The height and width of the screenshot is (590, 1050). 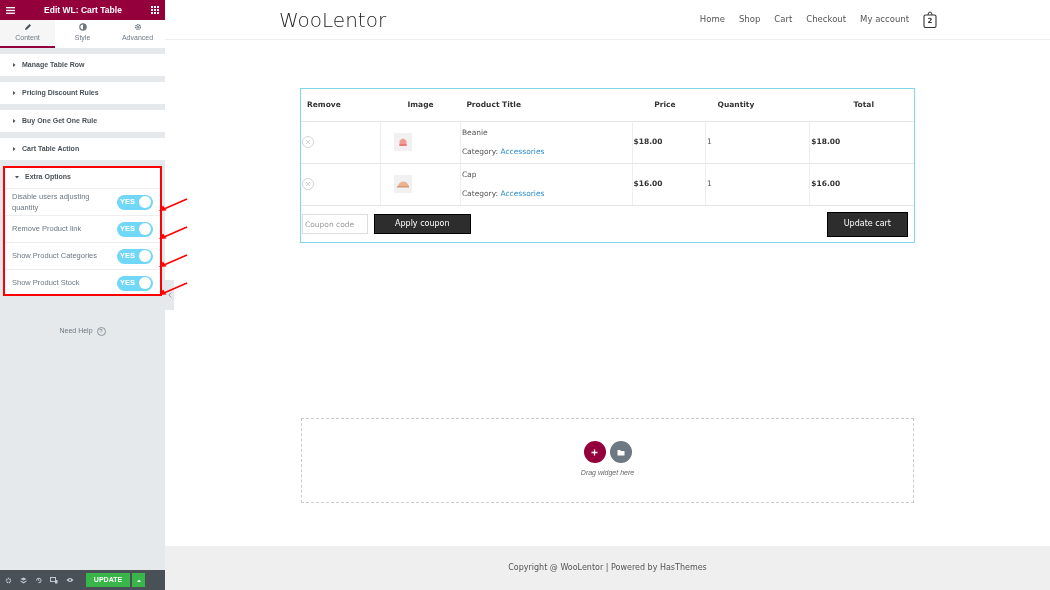 What do you see at coordinates (8, 580) in the screenshot?
I see `settings-icon` at bounding box center [8, 580].